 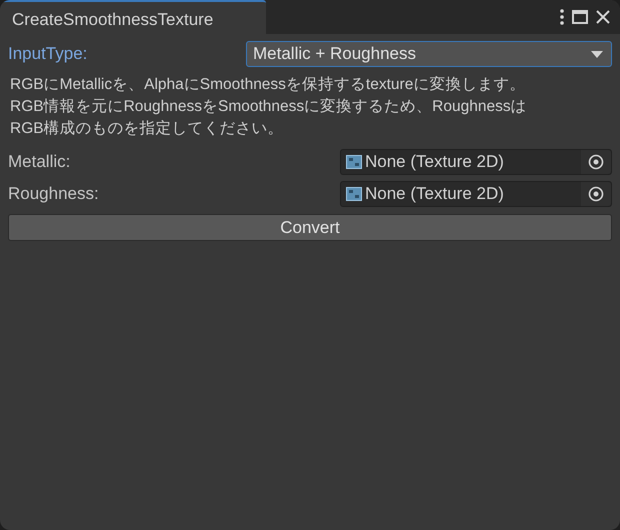 What do you see at coordinates (133, 17) in the screenshot?
I see `window-tab: CreateSmoothnessTexture` at bounding box center [133, 17].